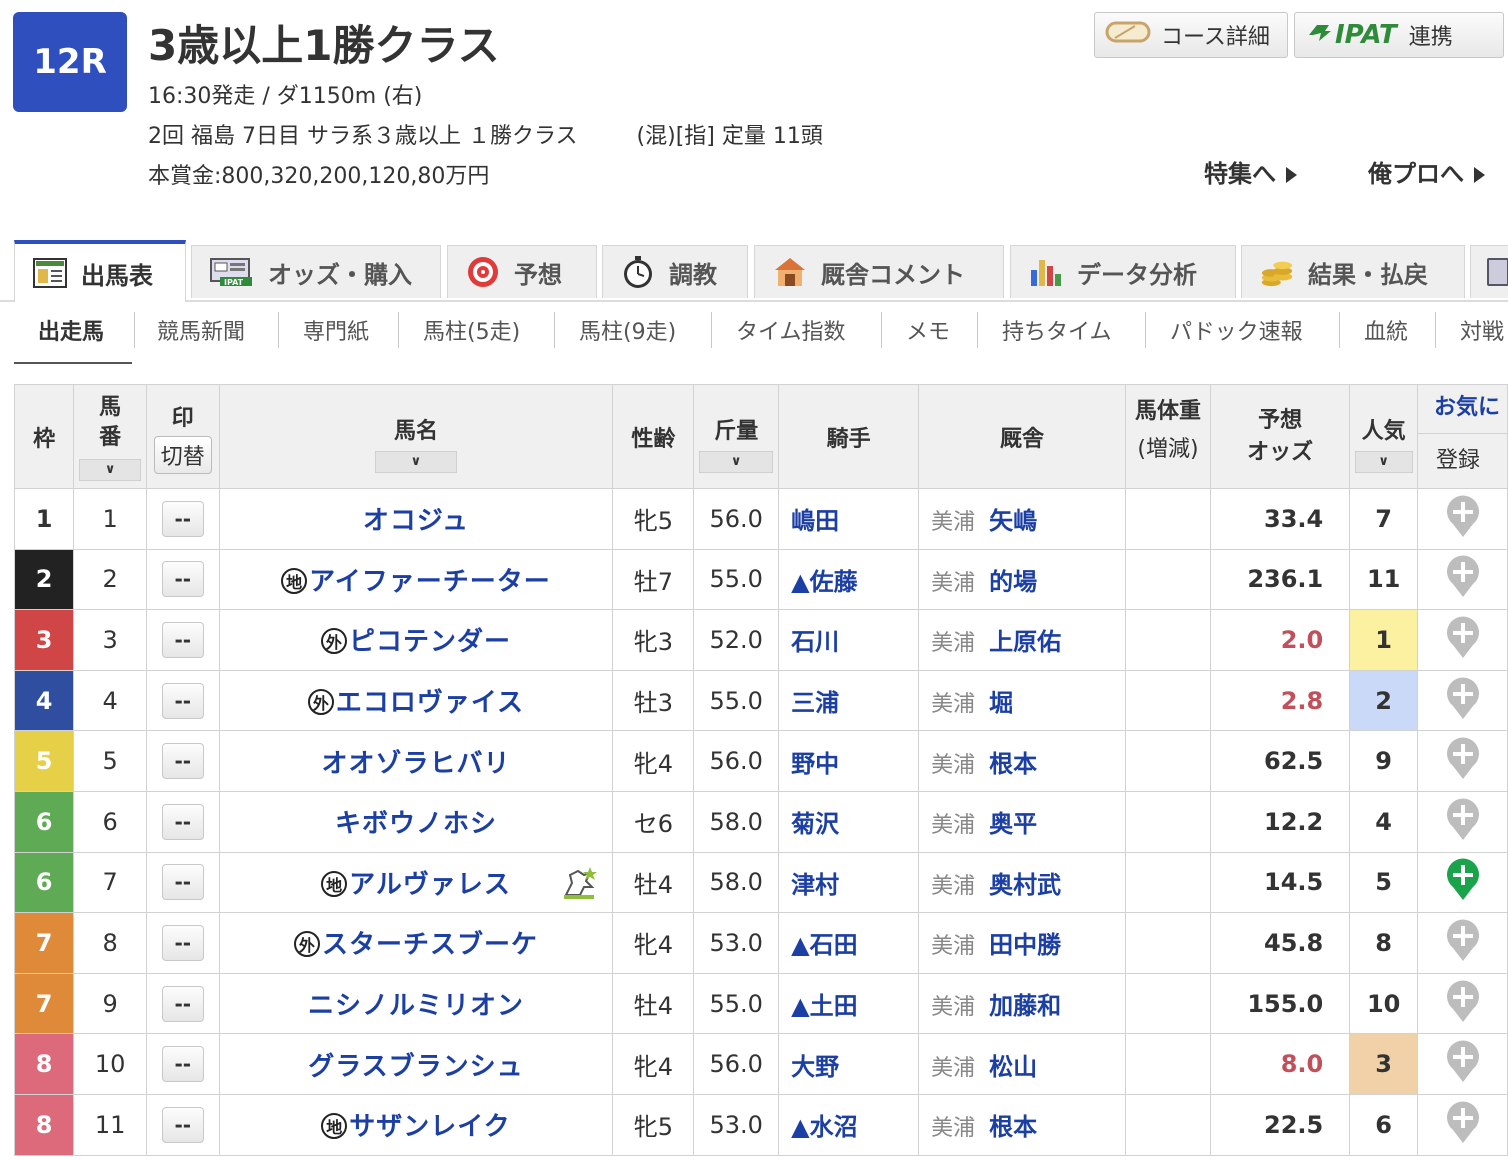  What do you see at coordinates (824, 1127) in the screenshot?
I see `jockey-link: ▲水沼` at bounding box center [824, 1127].